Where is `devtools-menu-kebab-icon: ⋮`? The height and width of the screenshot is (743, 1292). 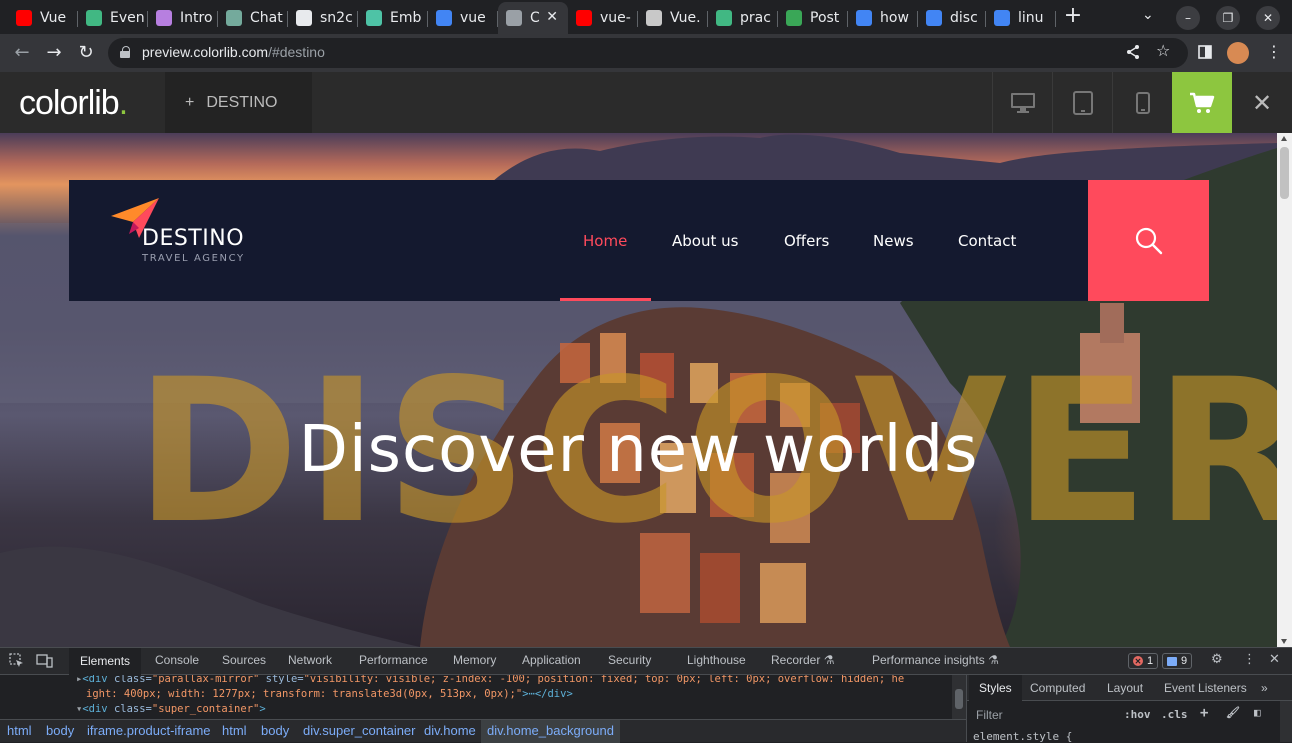 devtools-menu-kebab-icon: ⋮ is located at coordinates (1249, 659).